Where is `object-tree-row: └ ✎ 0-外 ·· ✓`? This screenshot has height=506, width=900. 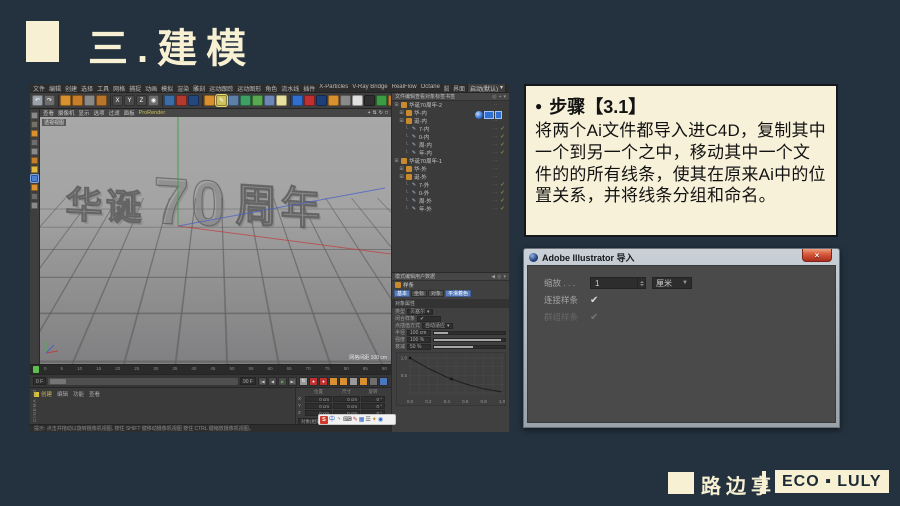 object-tree-row: └ ✎ 0-外 ·· ✓ is located at coordinates (450, 193).